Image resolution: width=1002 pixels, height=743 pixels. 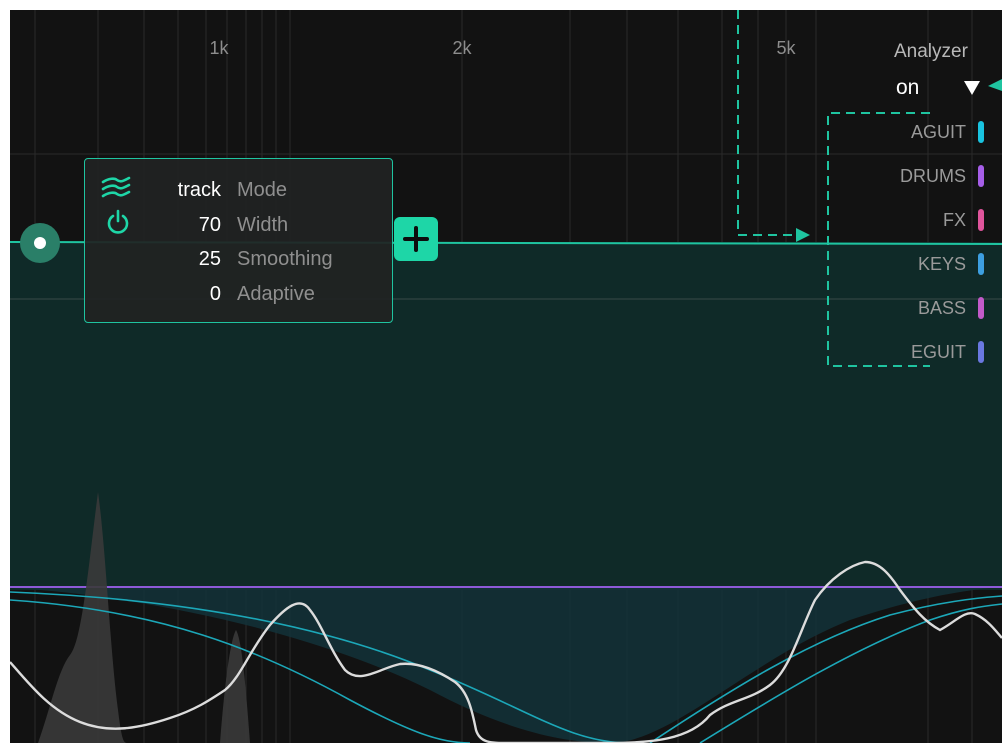 What do you see at coordinates (199, 190) in the screenshot?
I see `param-value: track` at bounding box center [199, 190].